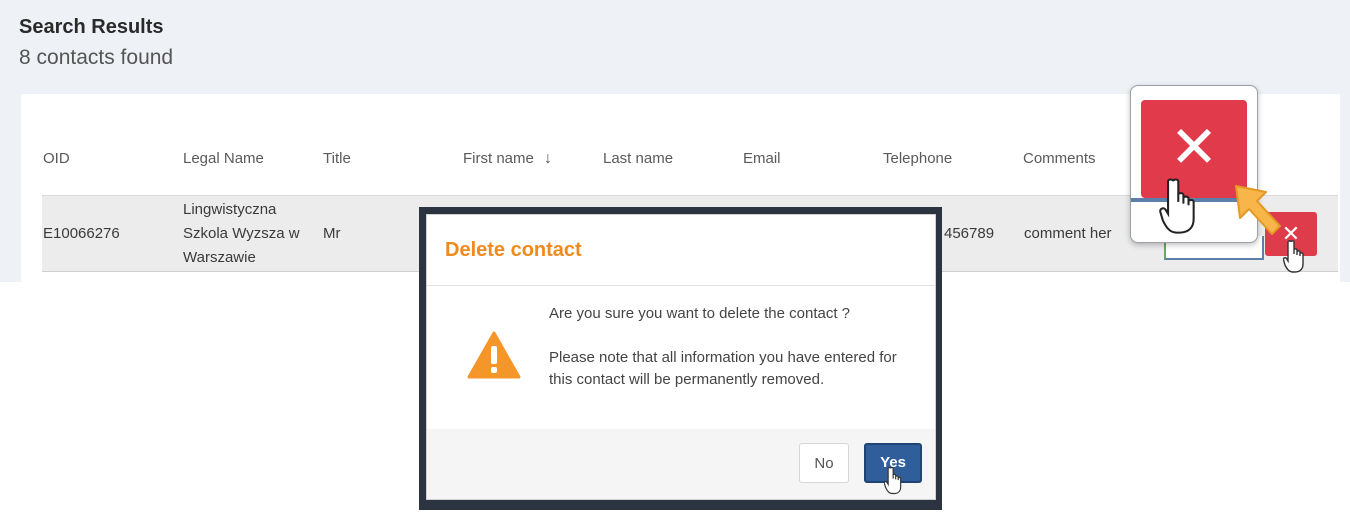 This screenshot has height=520, width=1350. Describe the element at coordinates (681, 285) in the screenshot. I see `dialog-divider` at that location.